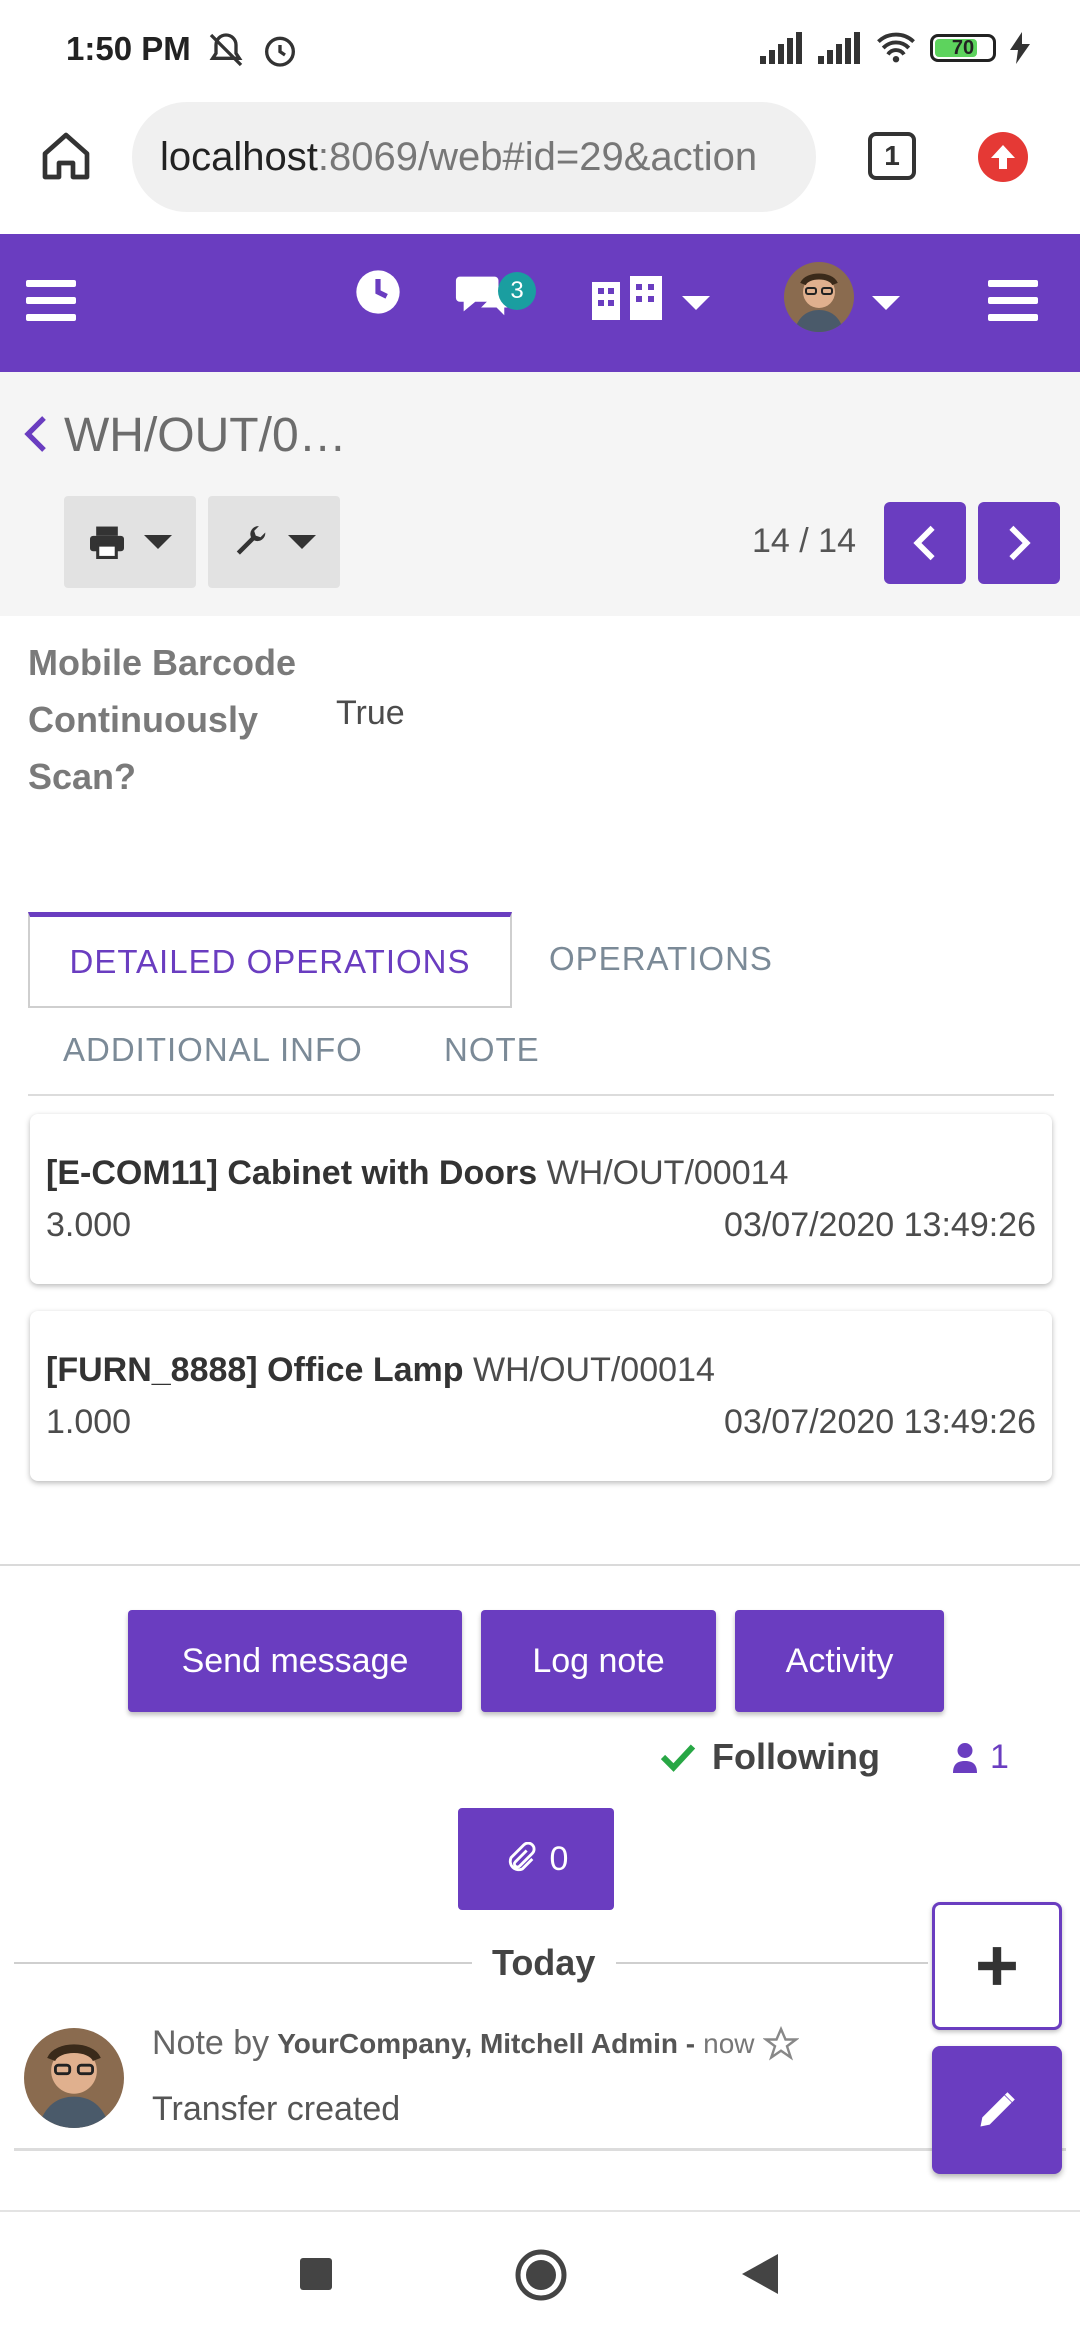 The image size is (1080, 2340). I want to click on plus-icon, so click(997, 1966).